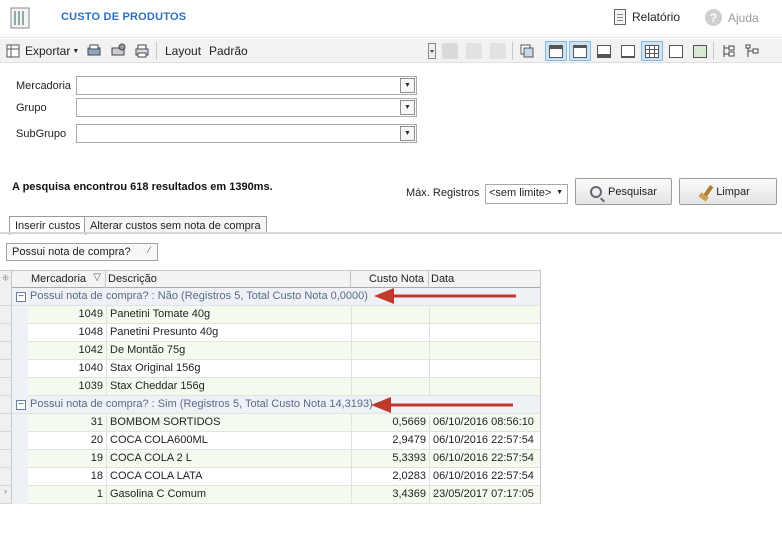 This screenshot has width=782, height=552. I want to click on cell-mercadoria: 1042, so click(67, 351).